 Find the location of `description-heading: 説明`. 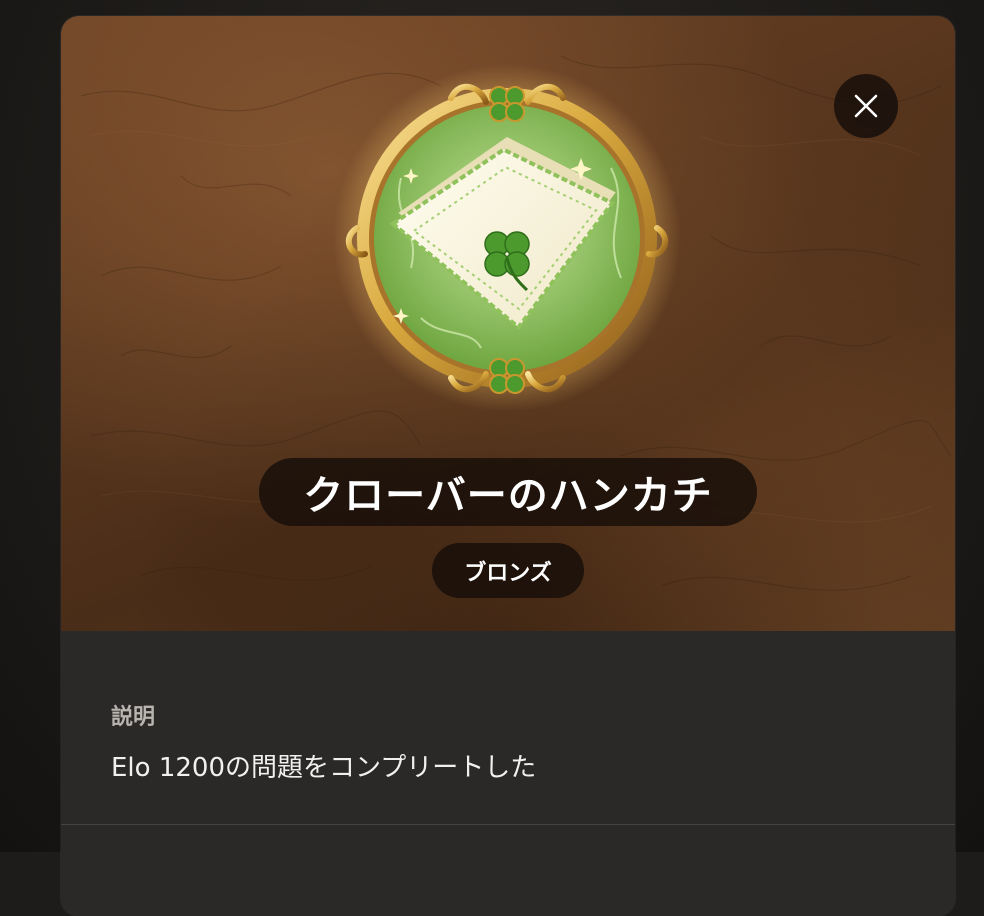

description-heading: 説明 is located at coordinates (133, 717).